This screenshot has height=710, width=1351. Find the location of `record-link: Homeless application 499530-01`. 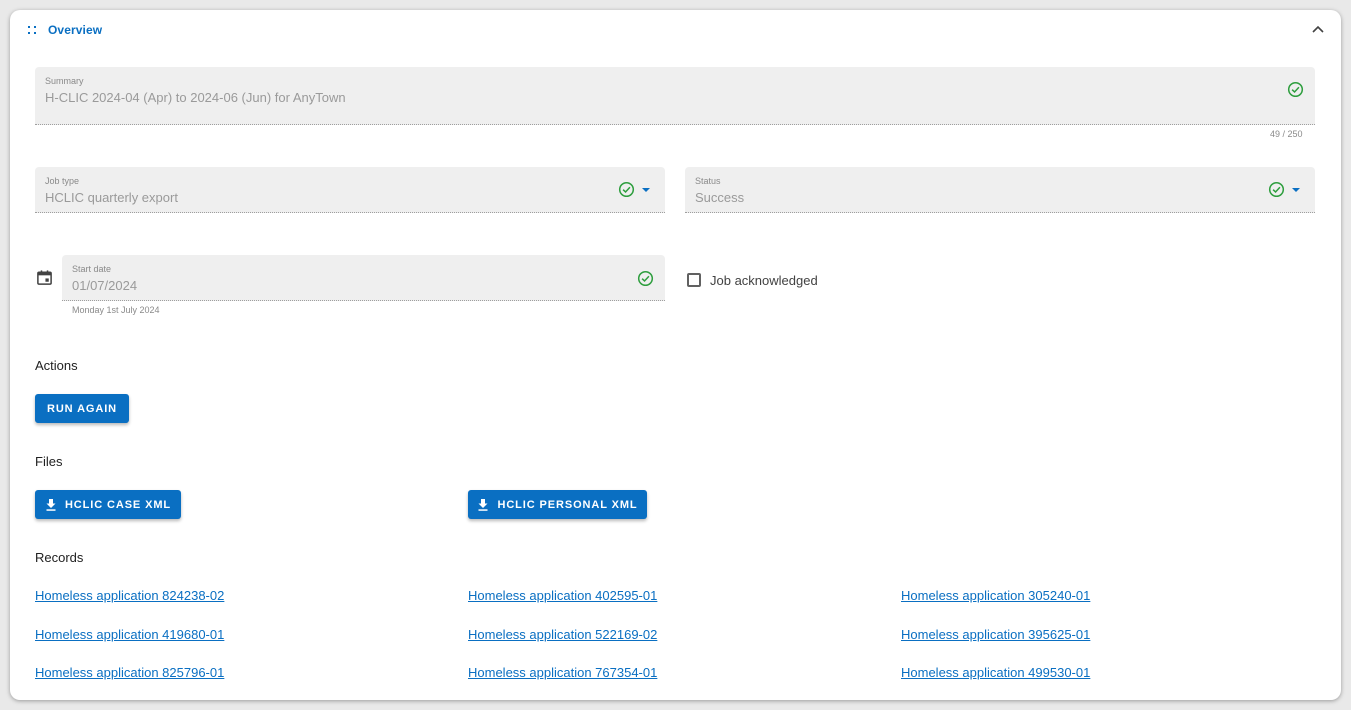

record-link: Homeless application 499530-01 is located at coordinates (995, 672).